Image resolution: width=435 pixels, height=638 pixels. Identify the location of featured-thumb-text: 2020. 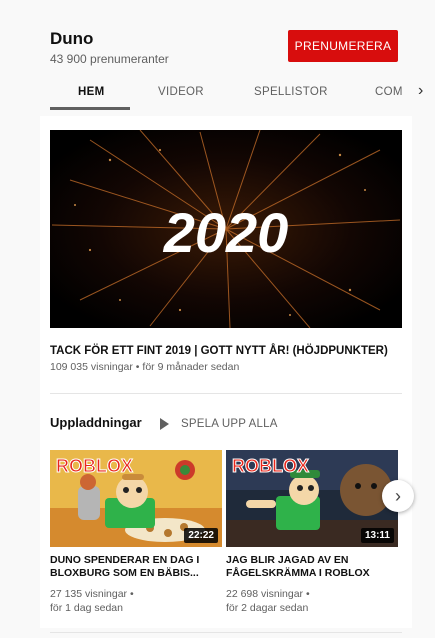
(226, 232).